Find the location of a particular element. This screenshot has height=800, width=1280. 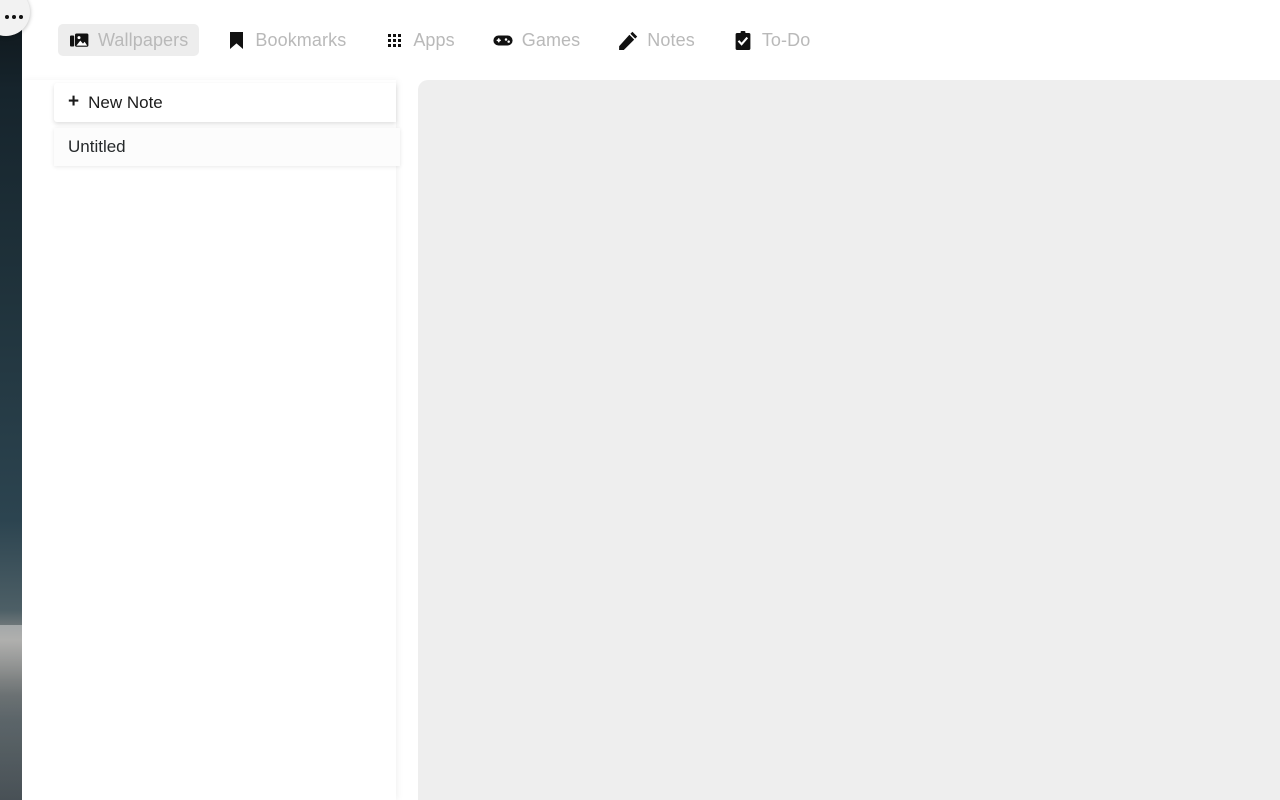

tab-label-wallpapers: Wallpapers is located at coordinates (143, 39).